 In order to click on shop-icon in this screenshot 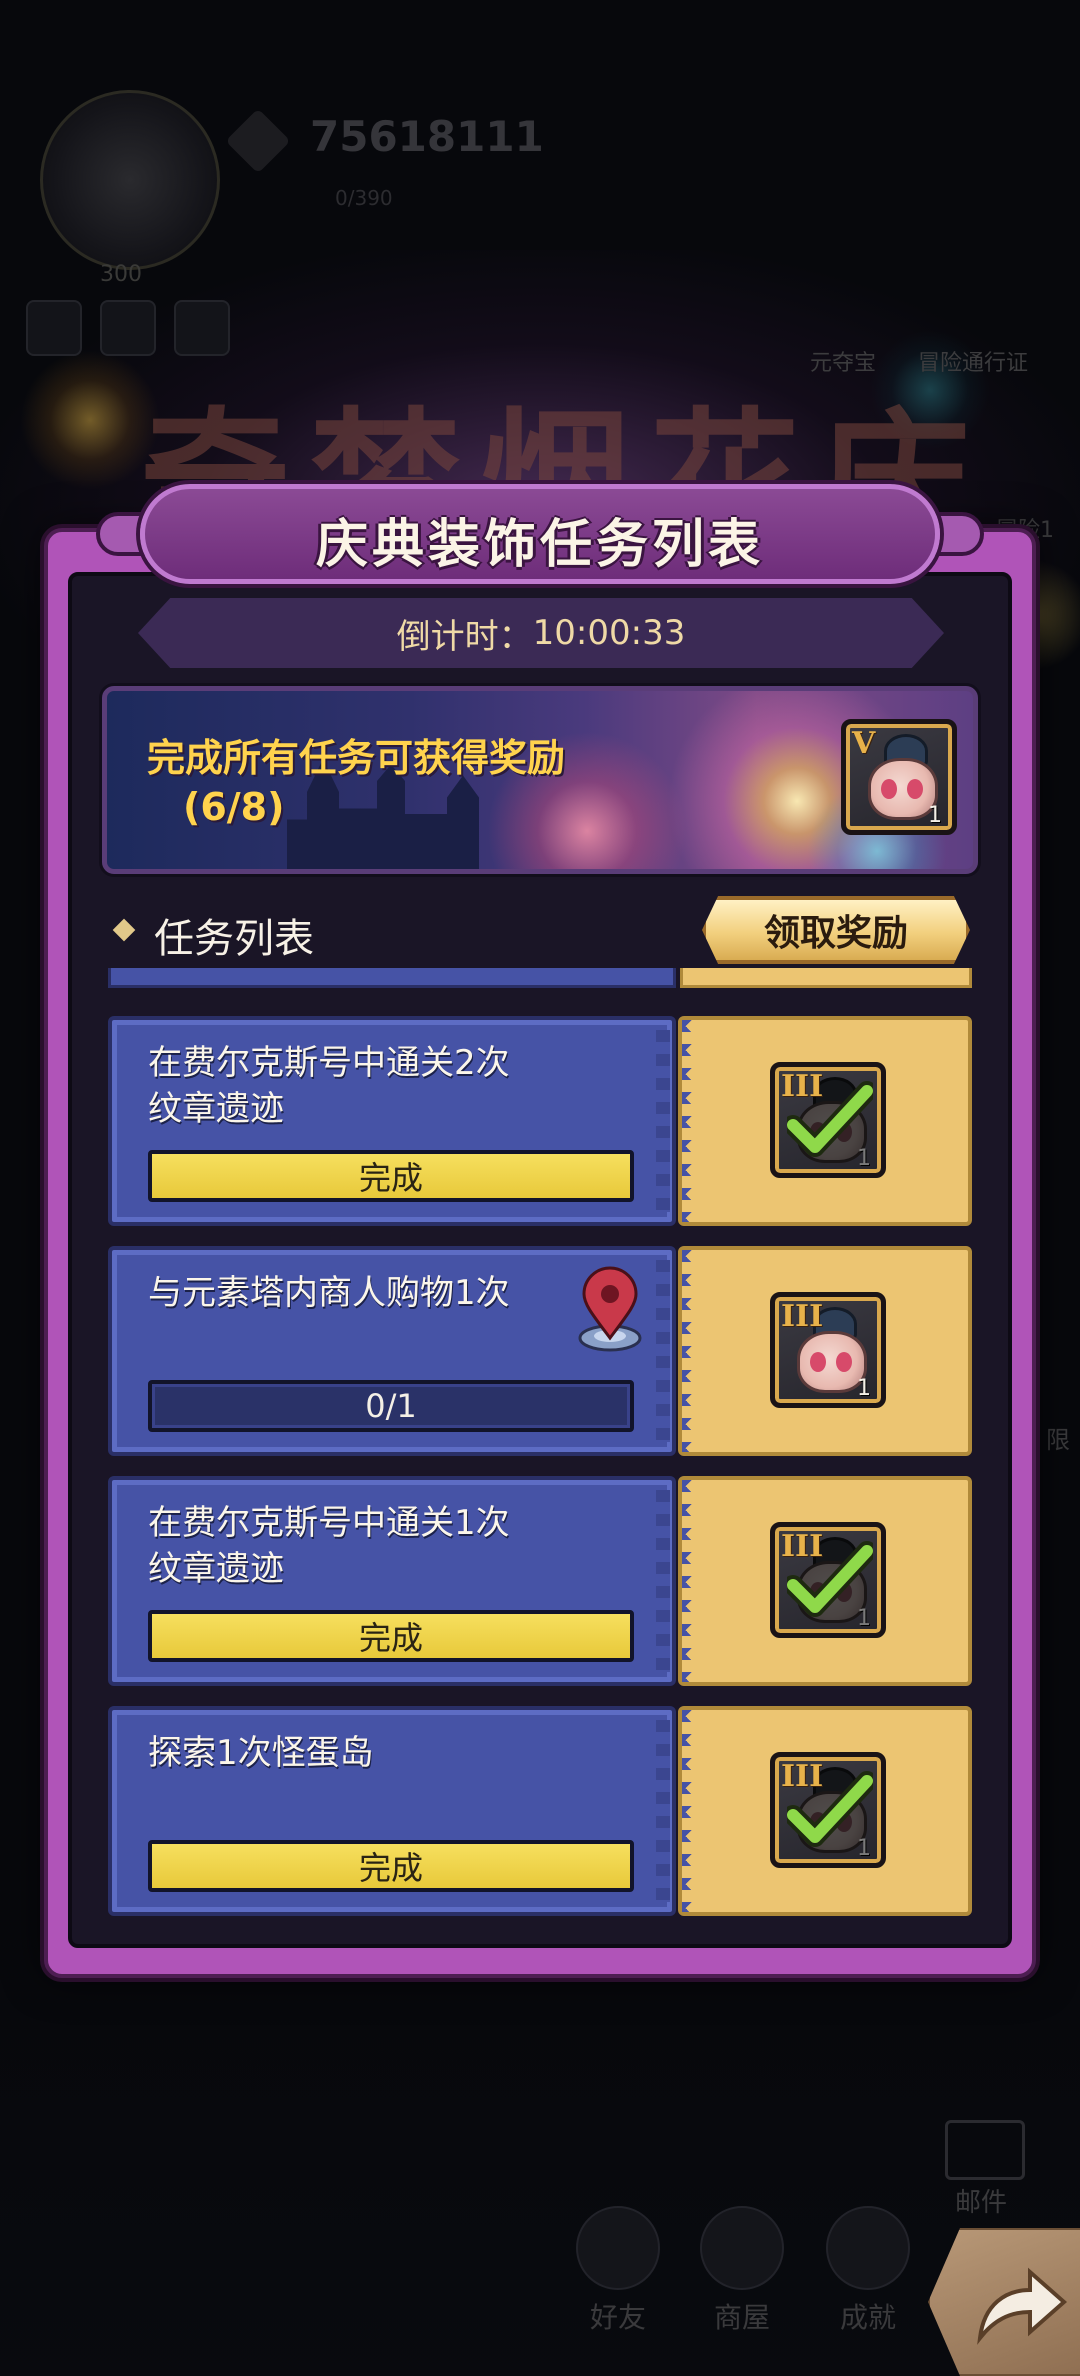, I will do `click(742, 2248)`.